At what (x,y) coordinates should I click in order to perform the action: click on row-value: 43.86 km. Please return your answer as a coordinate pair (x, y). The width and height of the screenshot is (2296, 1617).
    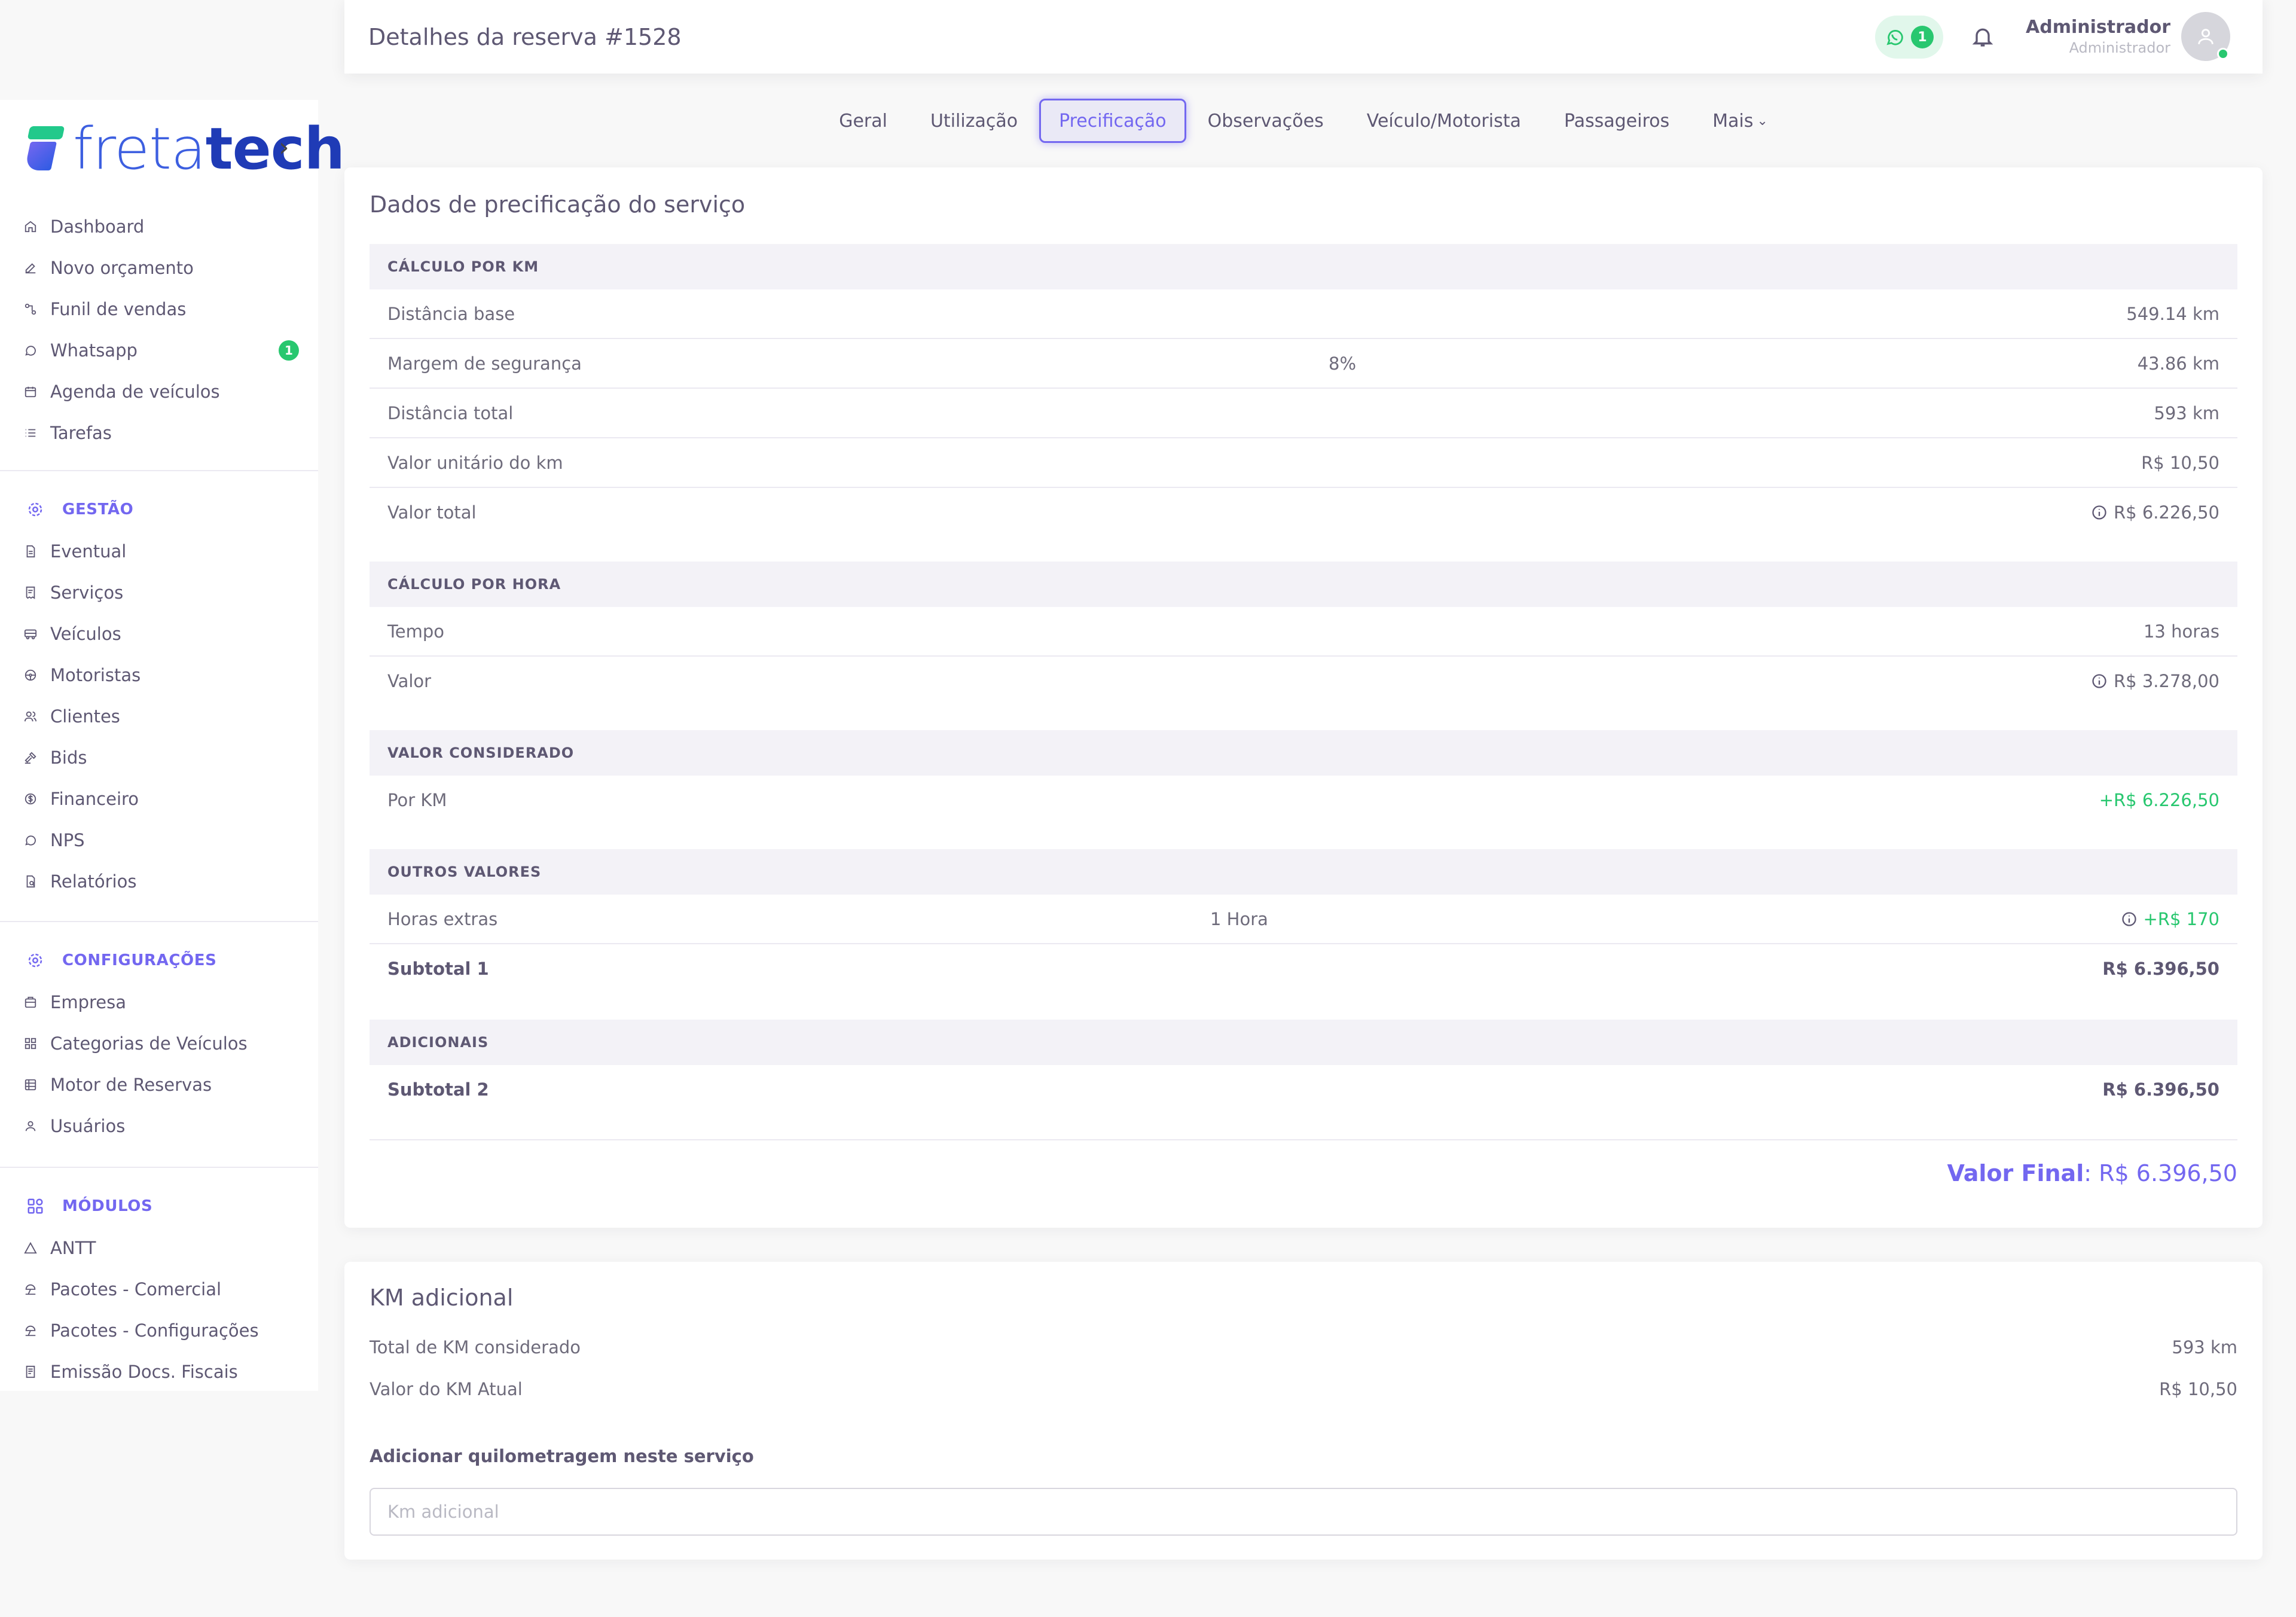
    Looking at the image, I should click on (2178, 363).